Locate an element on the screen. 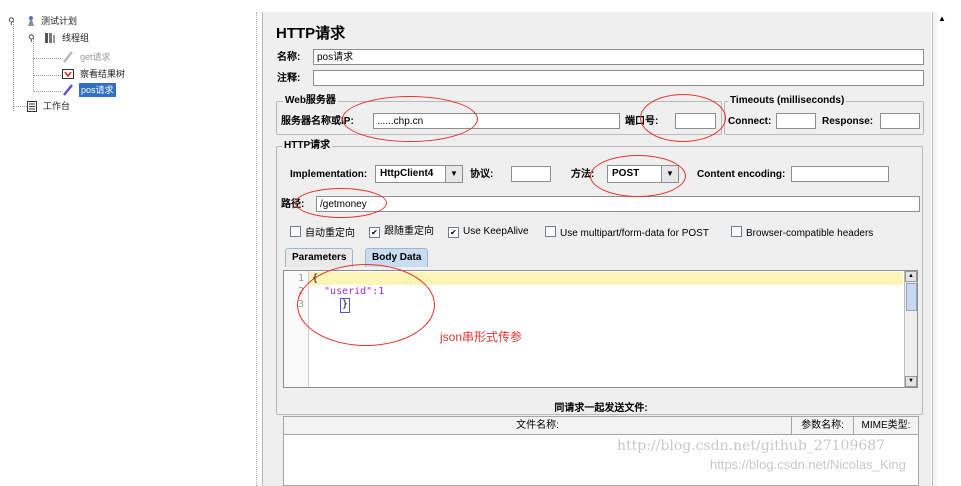 The image size is (961, 486). connect-timeout-input is located at coordinates (796, 121).